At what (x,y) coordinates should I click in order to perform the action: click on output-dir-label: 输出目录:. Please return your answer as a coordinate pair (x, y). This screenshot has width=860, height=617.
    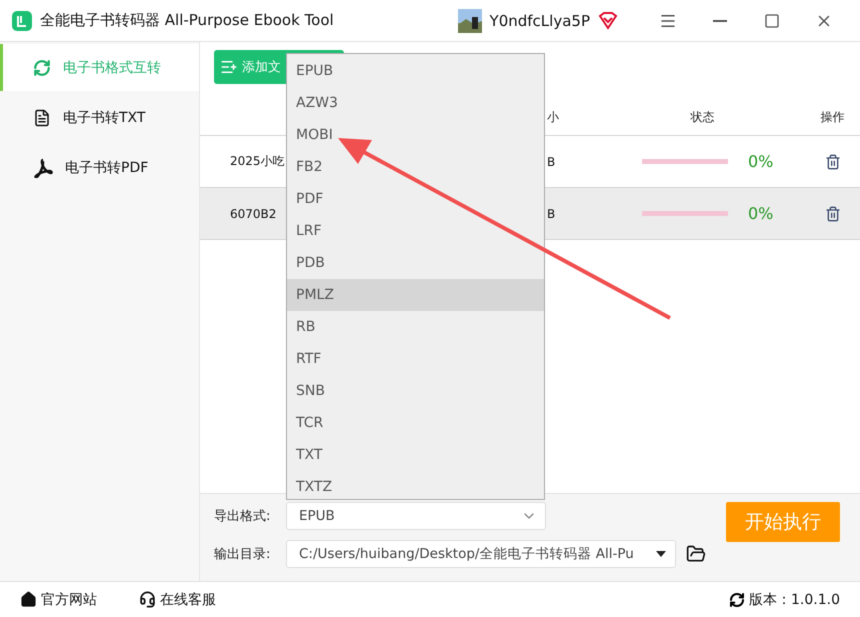
    Looking at the image, I should click on (243, 554).